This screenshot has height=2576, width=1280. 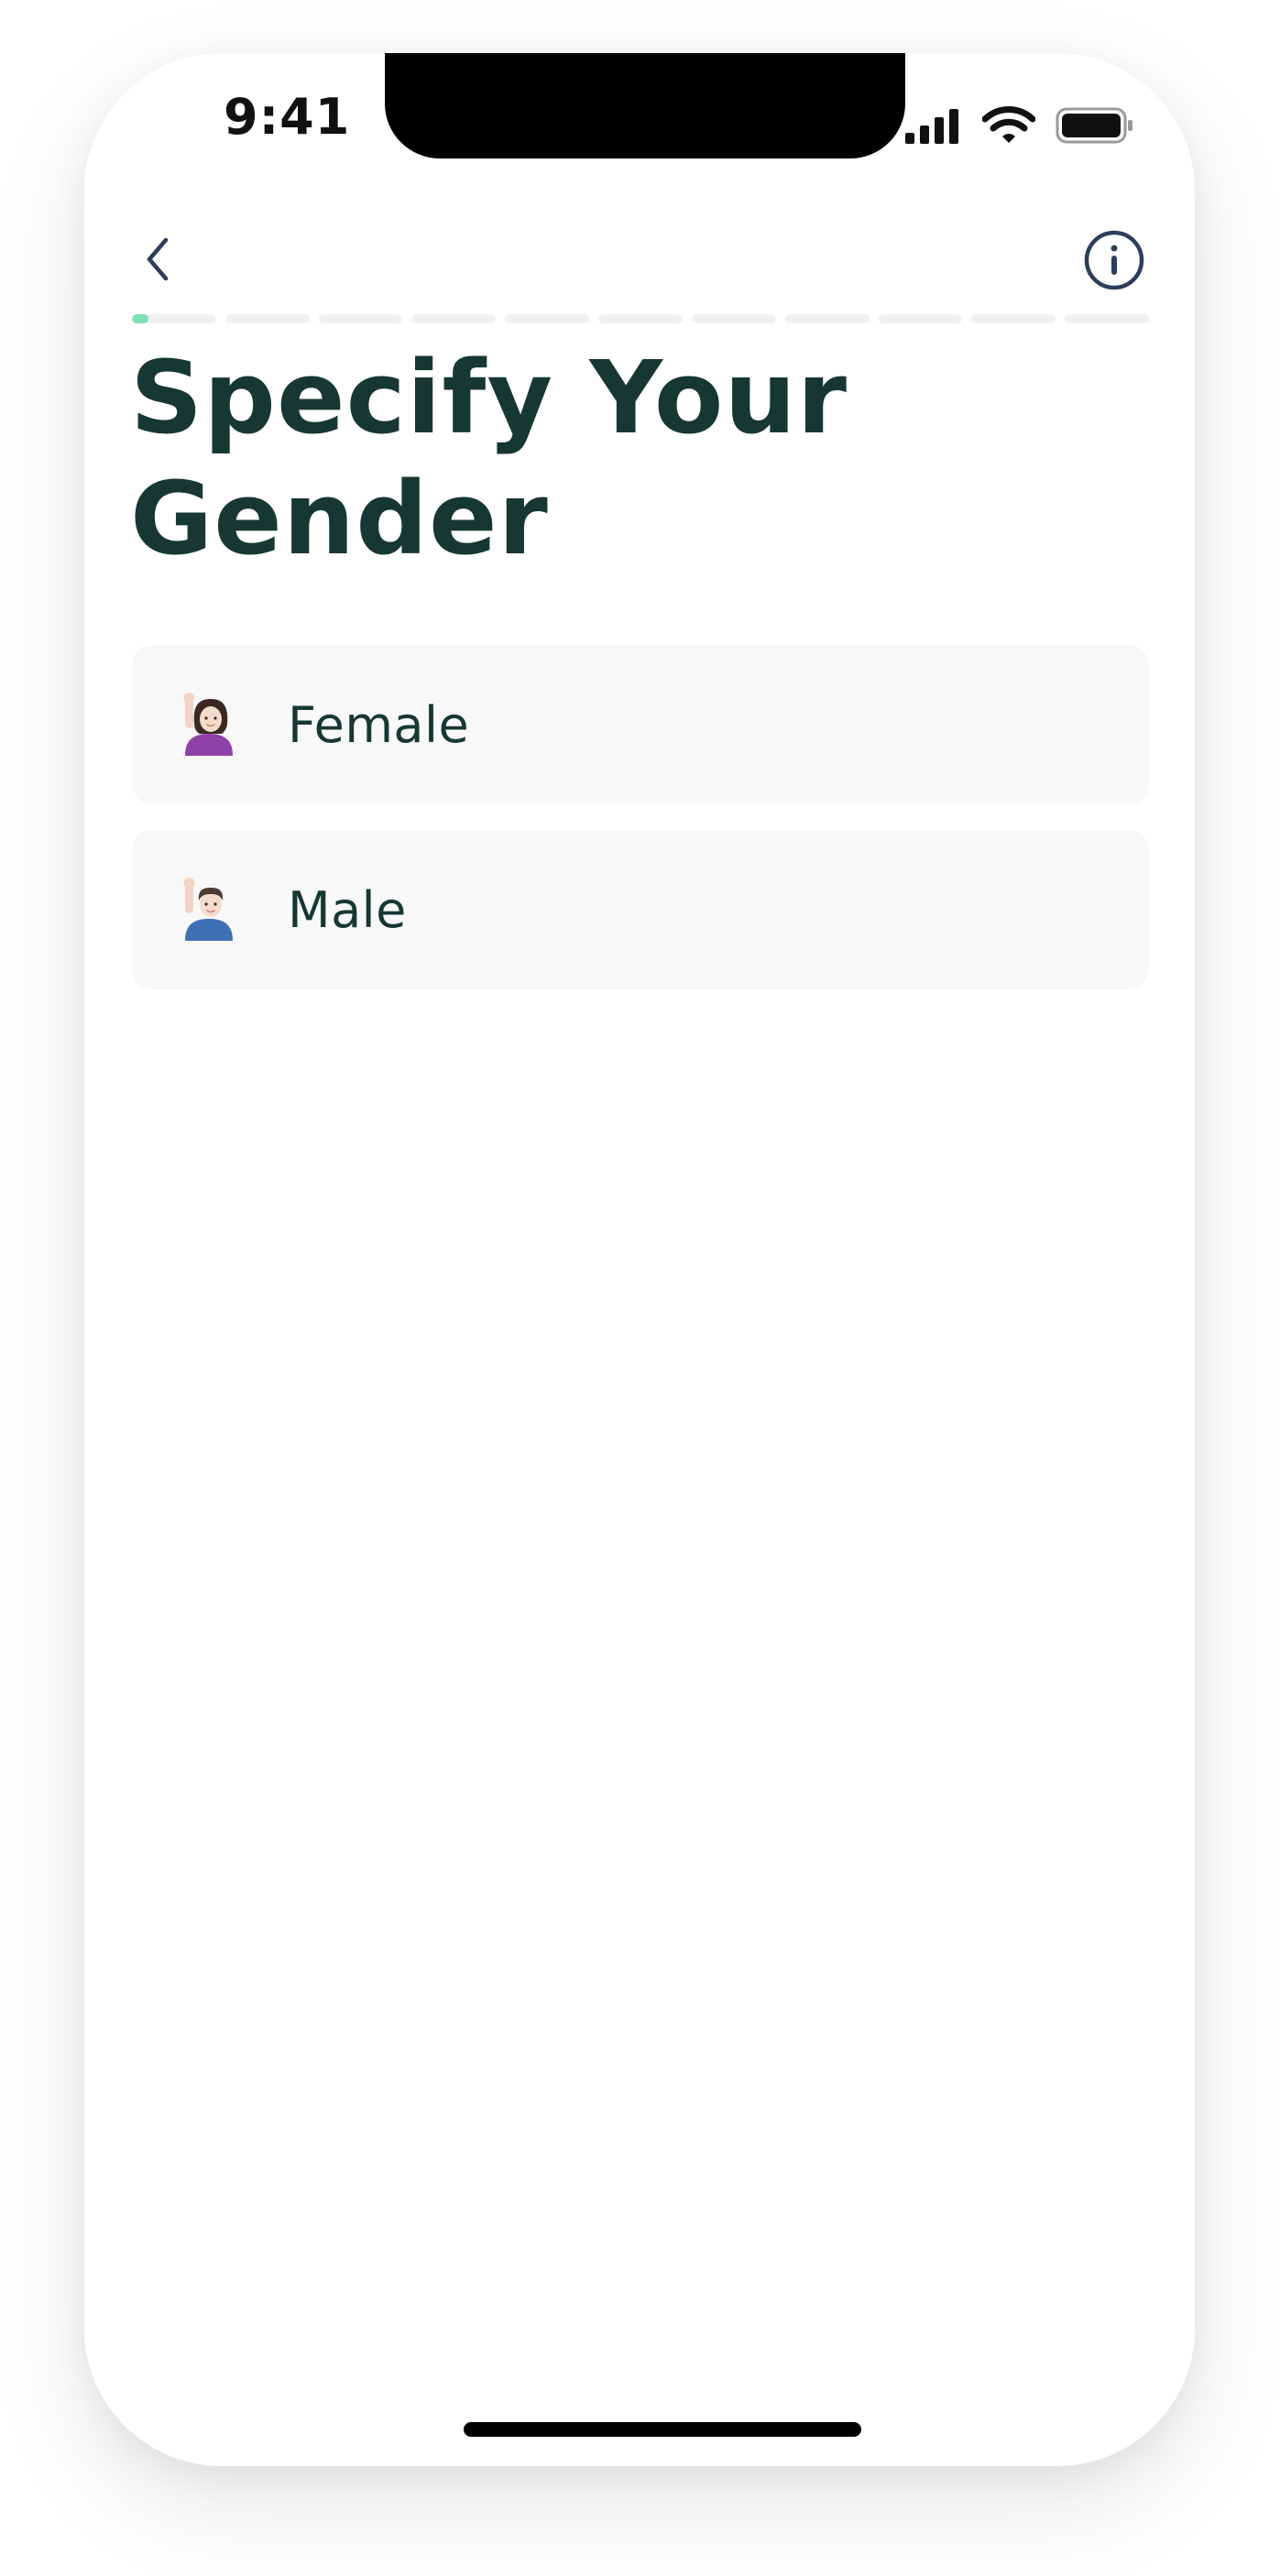 I want to click on cellular-signal-icon, so click(x=931, y=127).